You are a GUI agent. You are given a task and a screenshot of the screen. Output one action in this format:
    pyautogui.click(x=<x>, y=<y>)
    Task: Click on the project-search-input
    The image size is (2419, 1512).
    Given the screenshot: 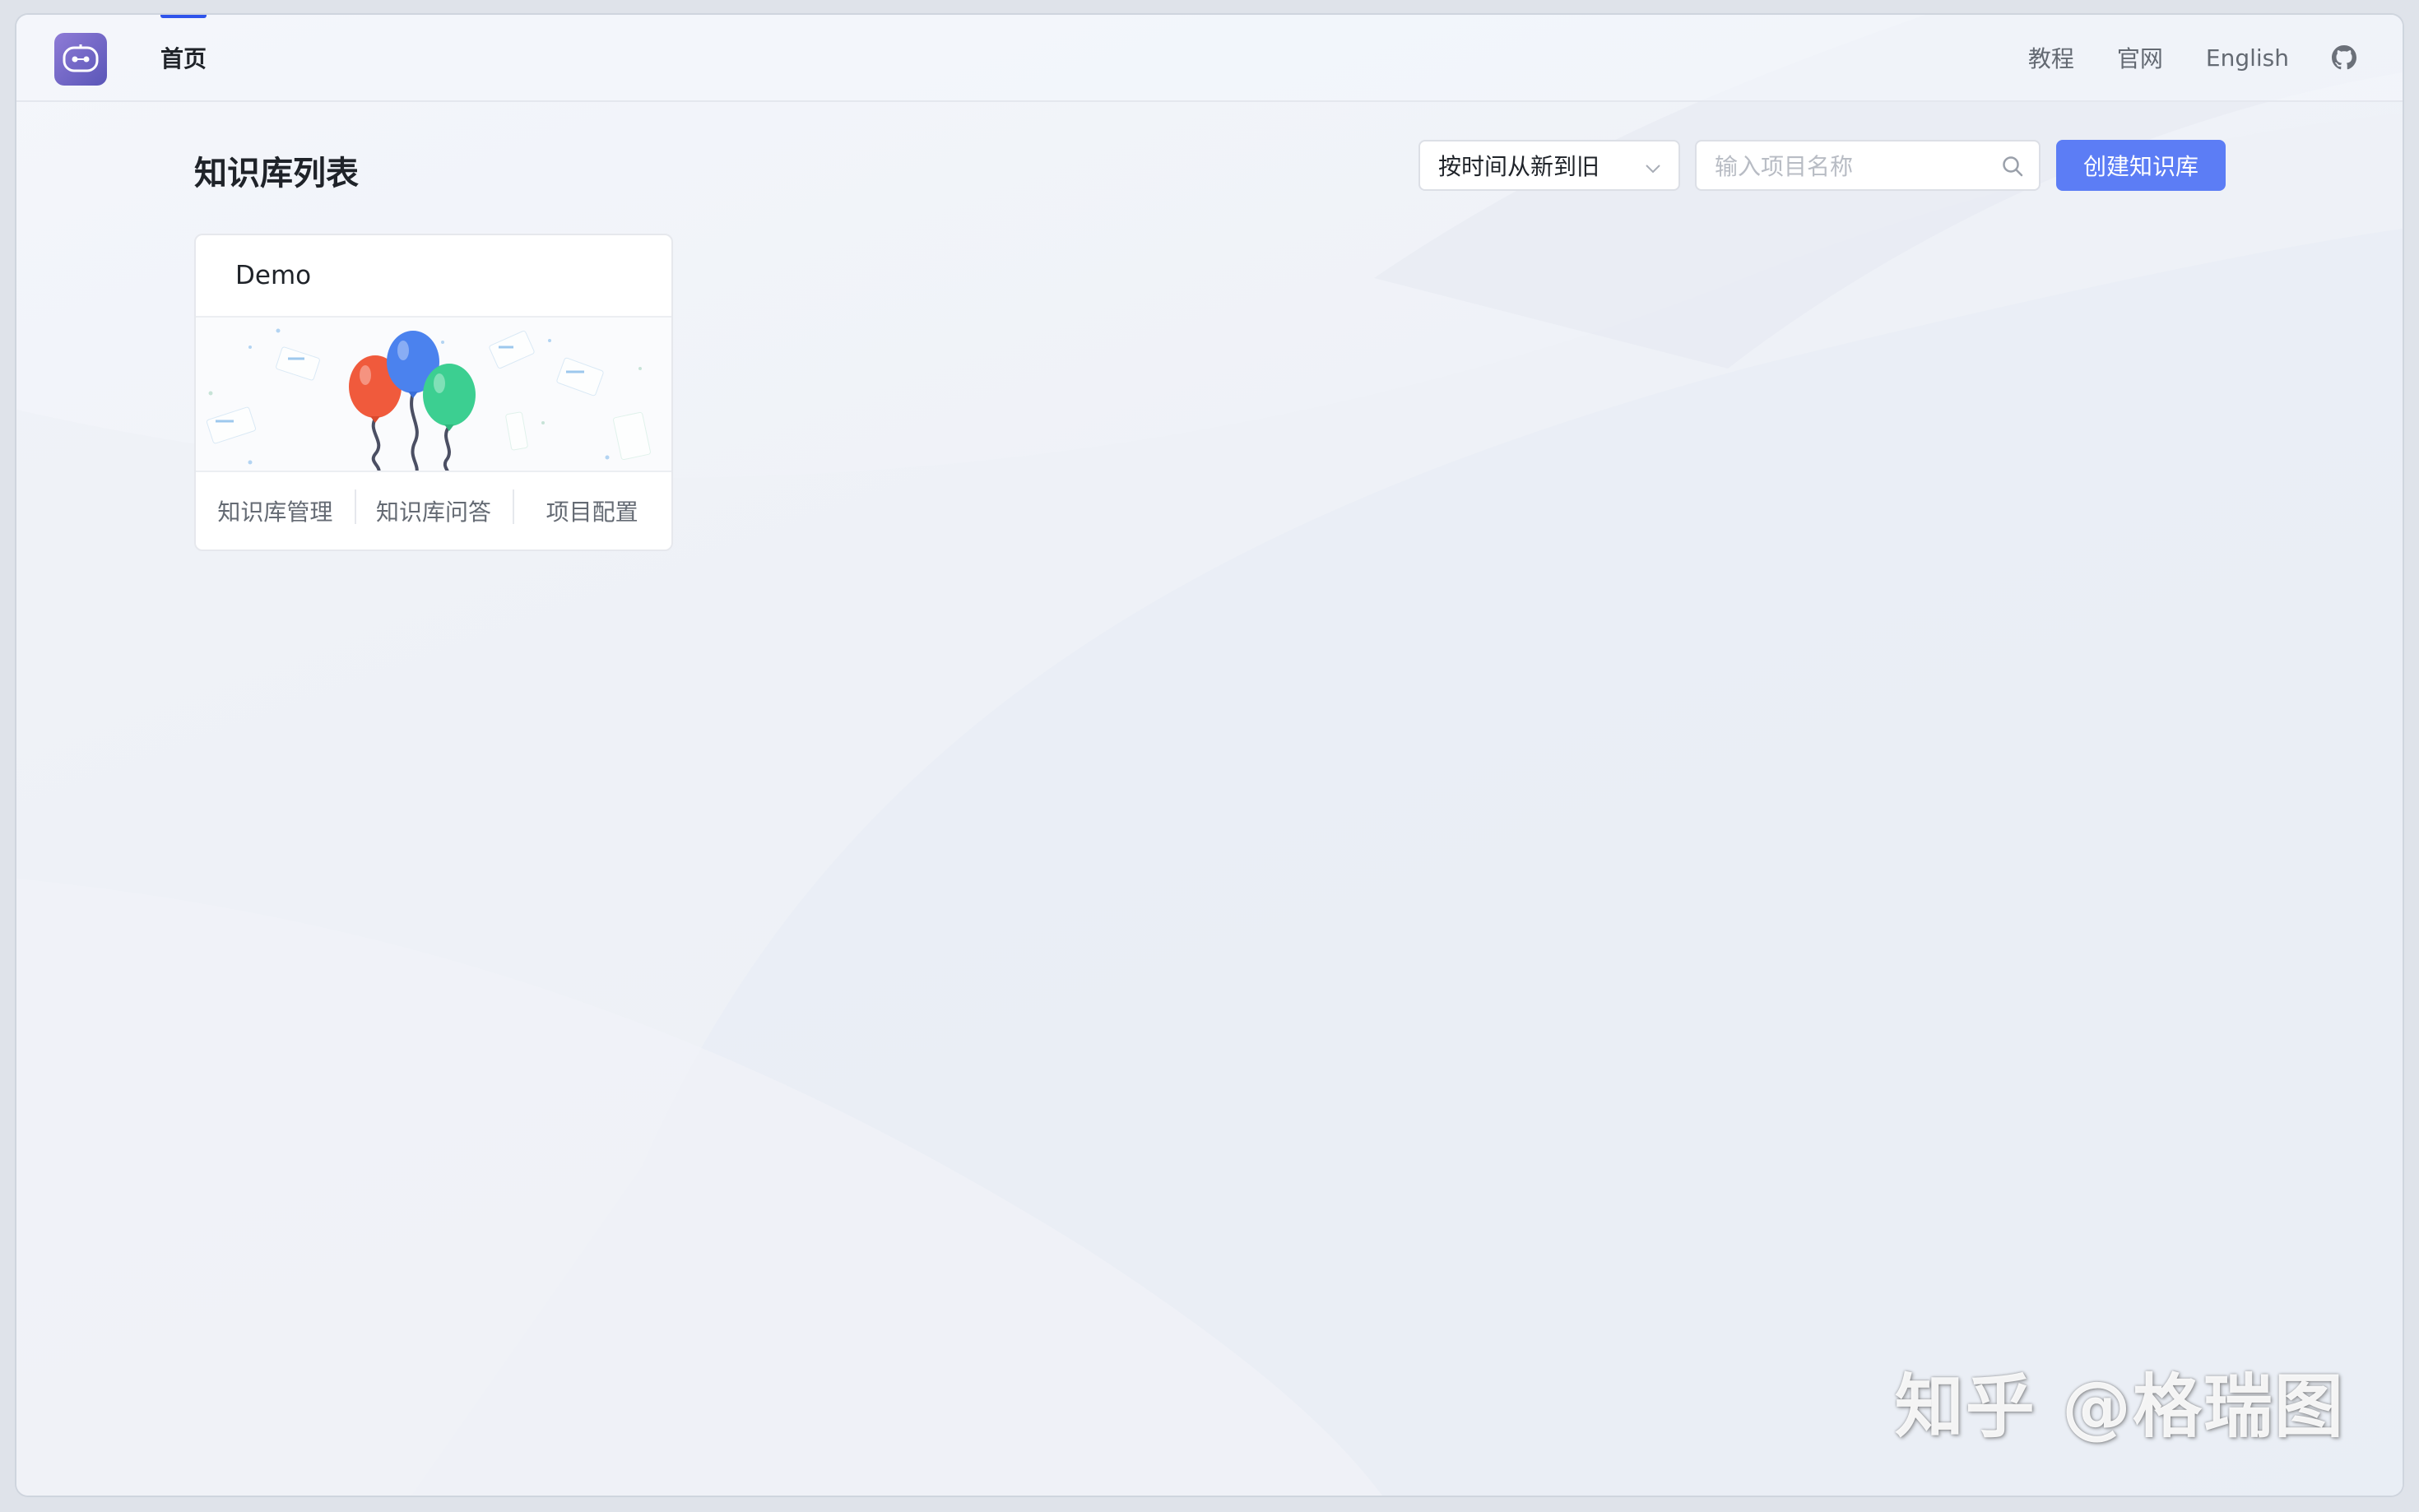 What is the action you would take?
    pyautogui.click(x=1851, y=166)
    